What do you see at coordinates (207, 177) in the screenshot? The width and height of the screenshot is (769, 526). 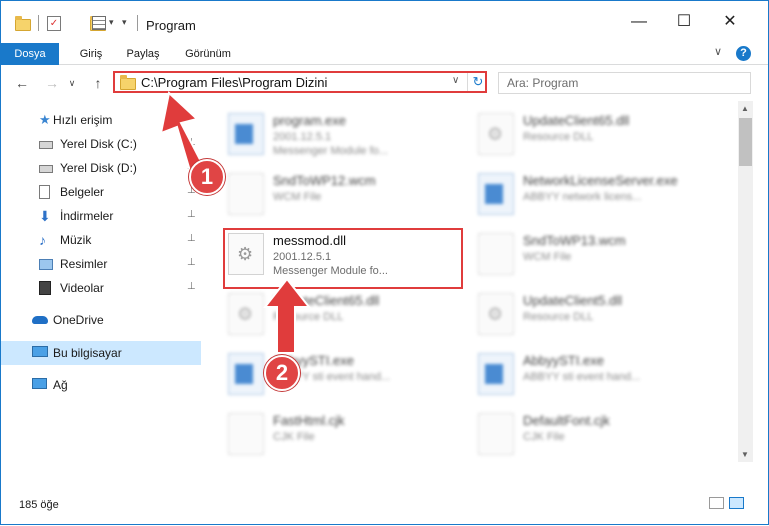 I see `step-1-badge: 1` at bounding box center [207, 177].